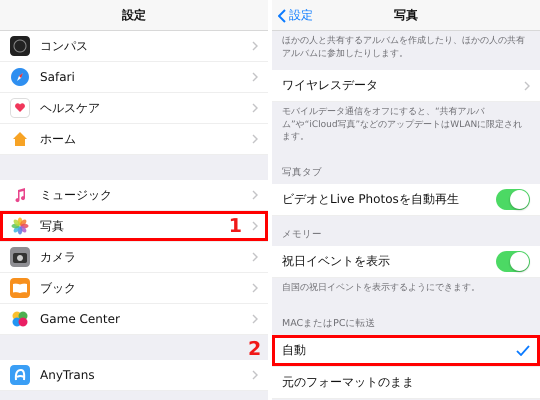 The image size is (540, 400). What do you see at coordinates (20, 288) in the screenshot?
I see `book-icon` at bounding box center [20, 288].